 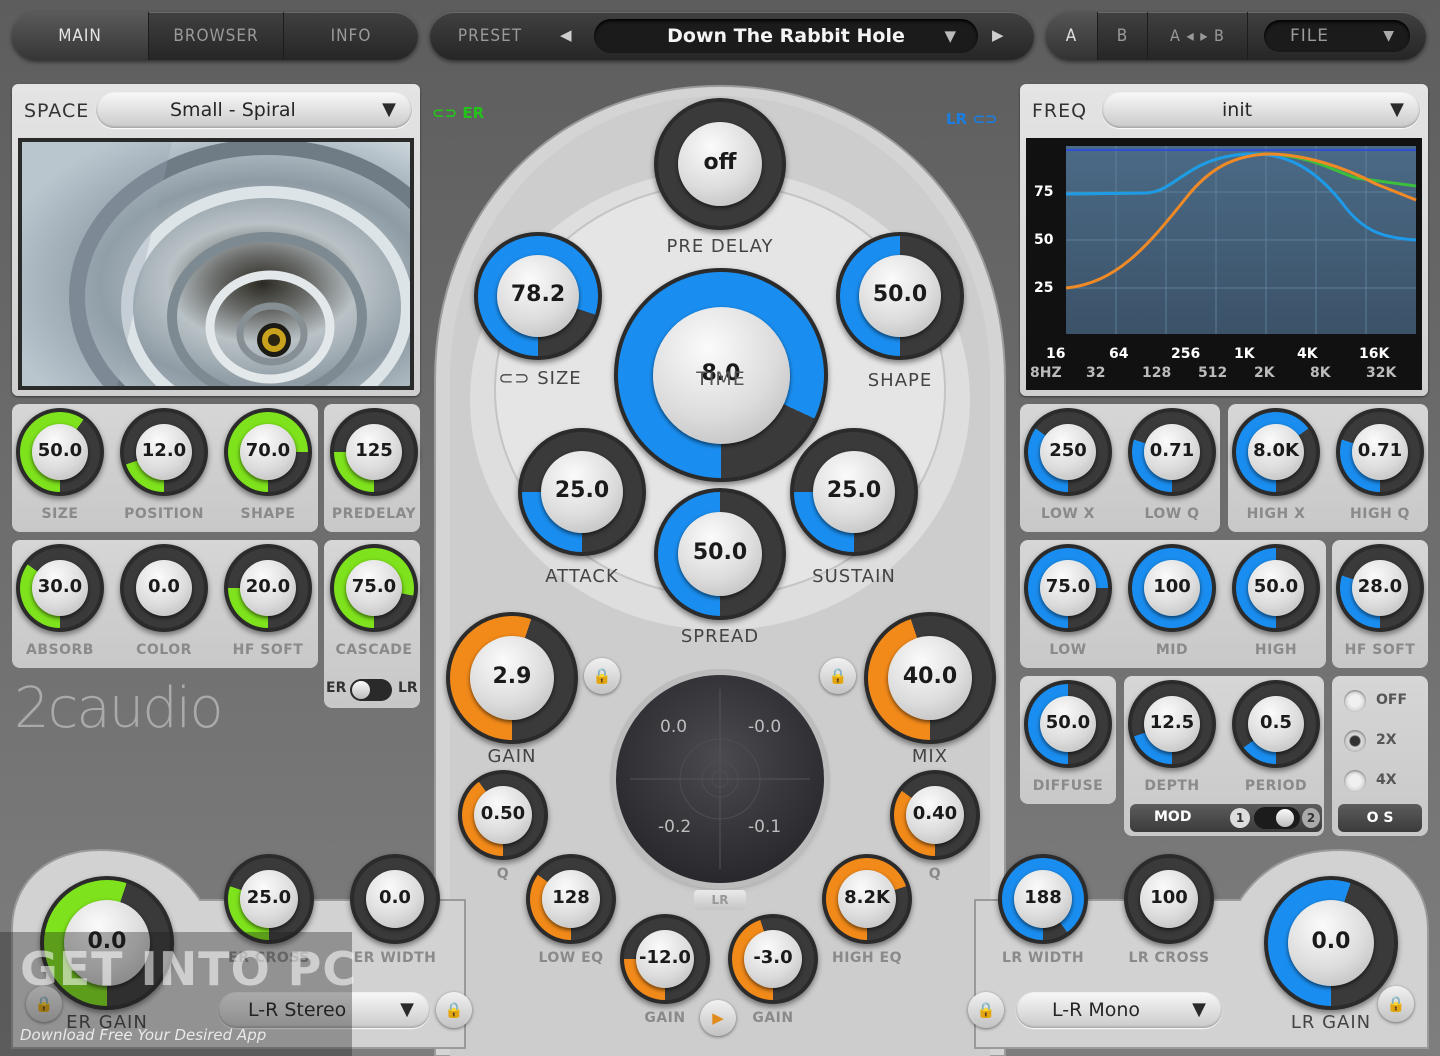 I want to click on knob-q-right: 0.40, so click(x=935, y=815).